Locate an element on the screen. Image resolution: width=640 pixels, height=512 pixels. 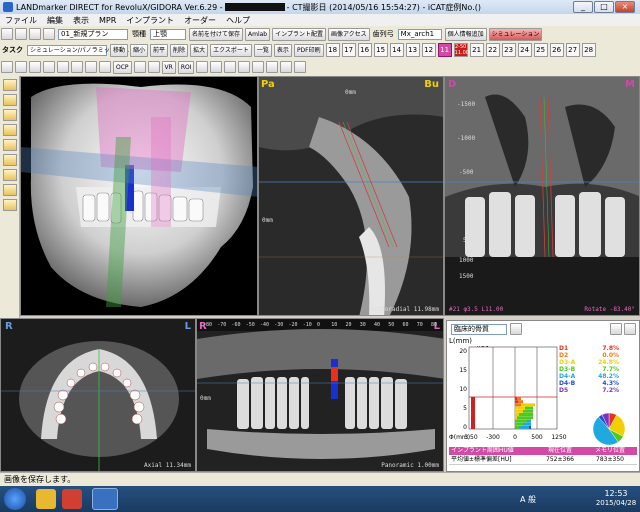
axial-view: R L Axial 11.34mm is located at coordinates (98, 395).